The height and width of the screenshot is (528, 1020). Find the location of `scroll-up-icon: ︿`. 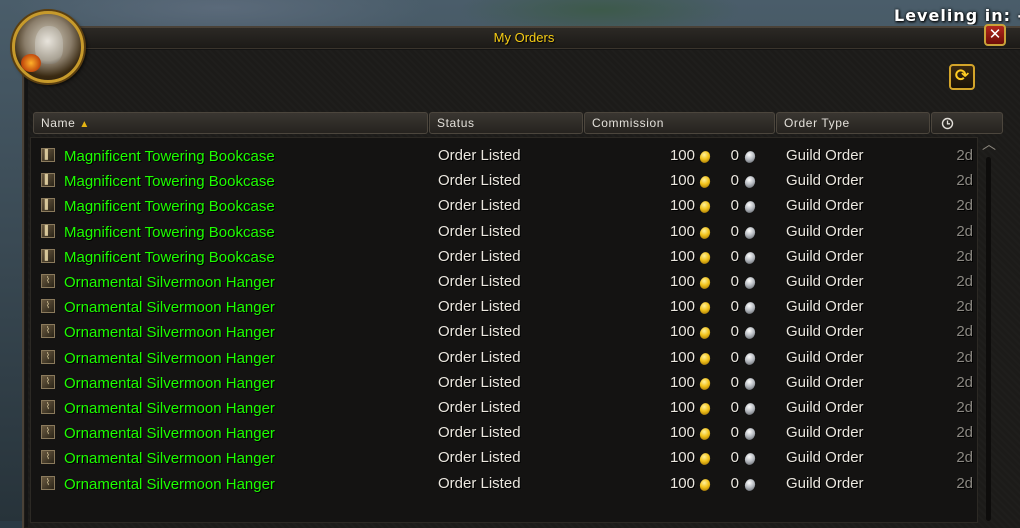

scroll-up-icon: ︿ is located at coordinates (989, 145).